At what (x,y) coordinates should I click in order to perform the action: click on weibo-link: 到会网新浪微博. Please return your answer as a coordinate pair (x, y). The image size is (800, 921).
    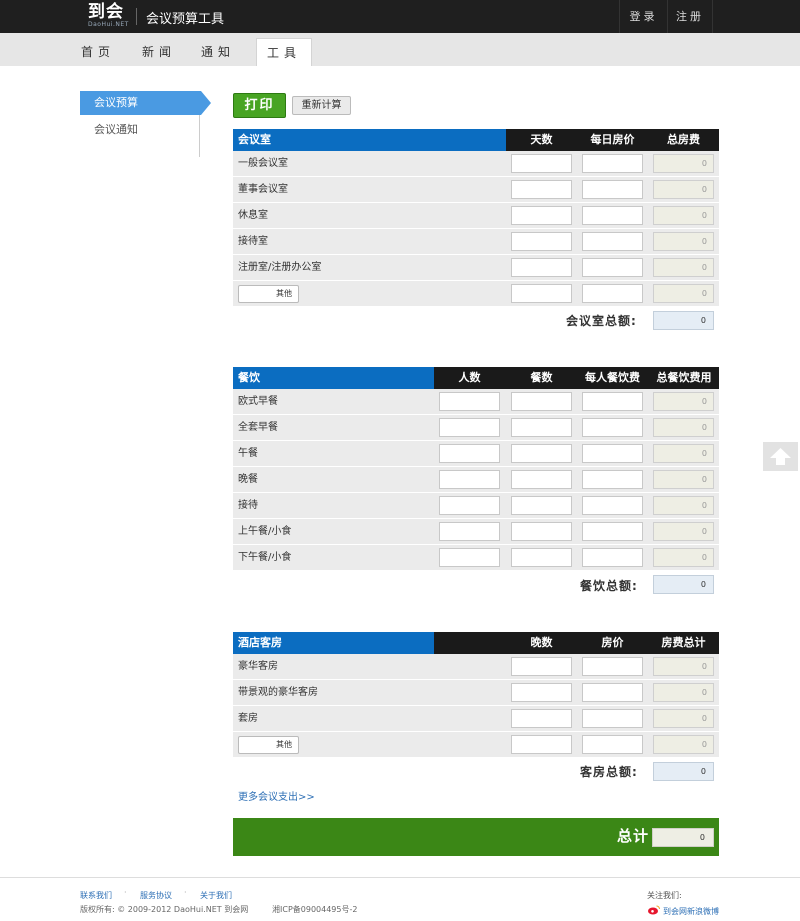
    Looking at the image, I should click on (691, 911).